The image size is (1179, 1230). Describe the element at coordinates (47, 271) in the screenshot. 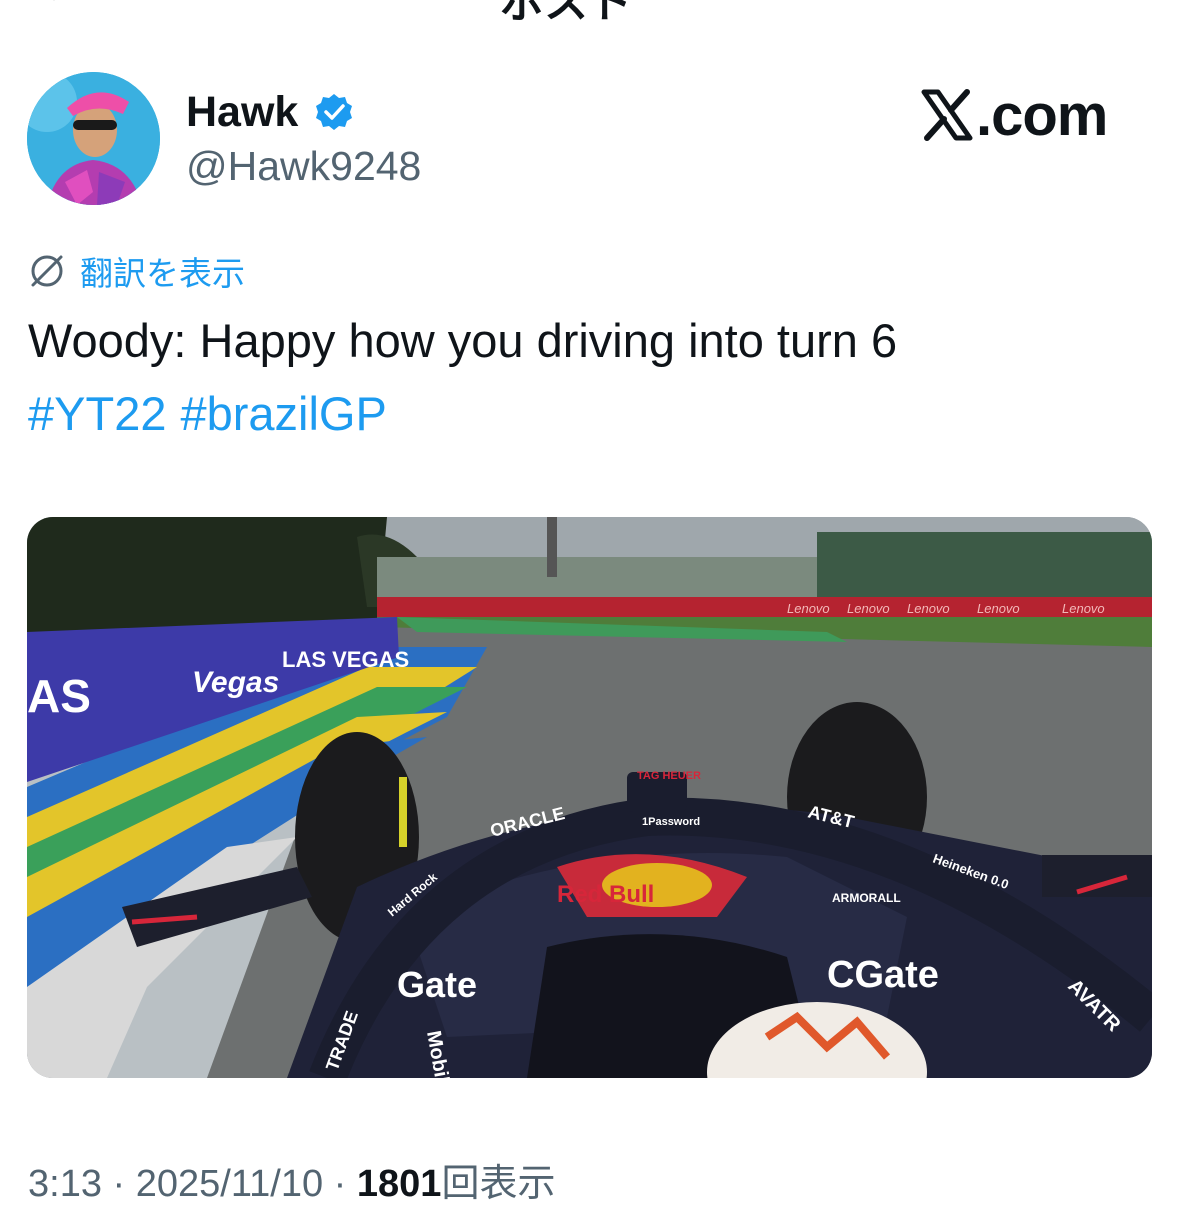

I see `globe-icon` at that location.